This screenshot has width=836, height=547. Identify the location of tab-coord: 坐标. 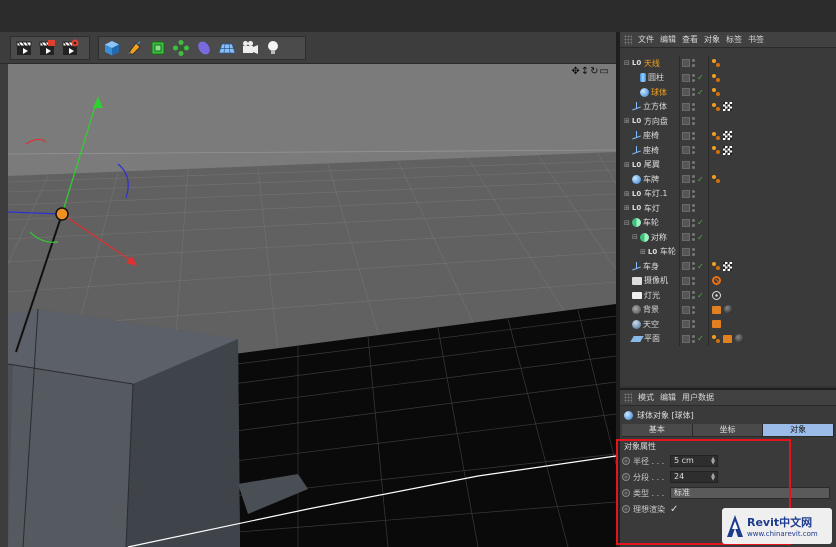
(728, 430).